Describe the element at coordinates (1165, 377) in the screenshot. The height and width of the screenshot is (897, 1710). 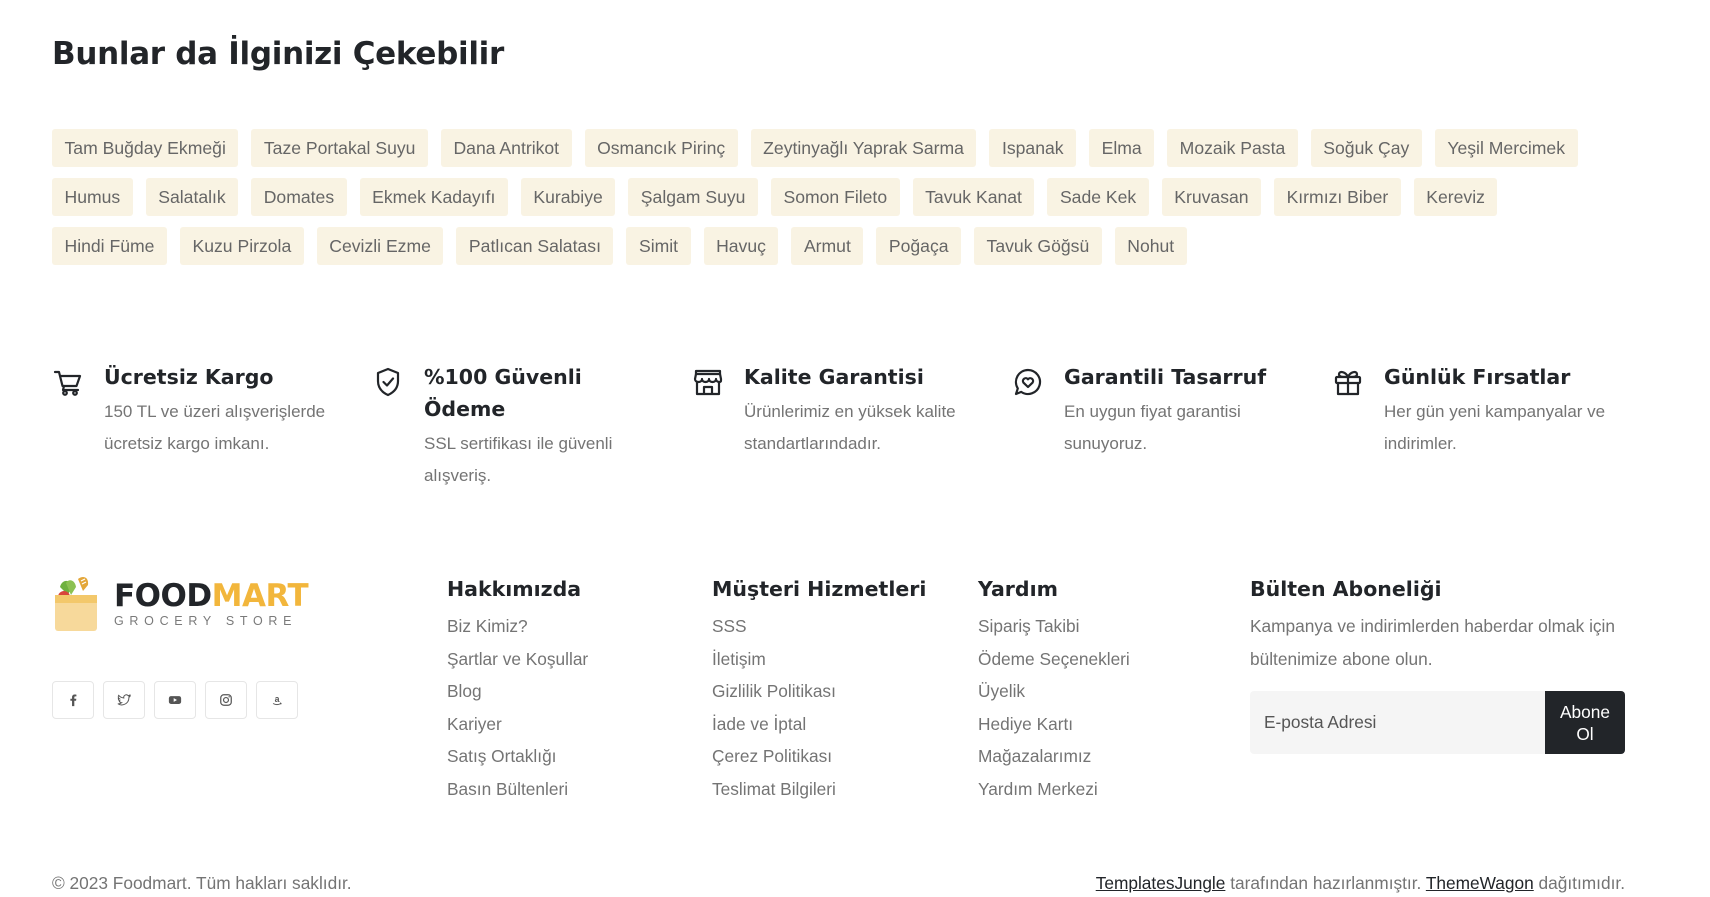
I see `feature-title: Garantili Tasarruf` at that location.